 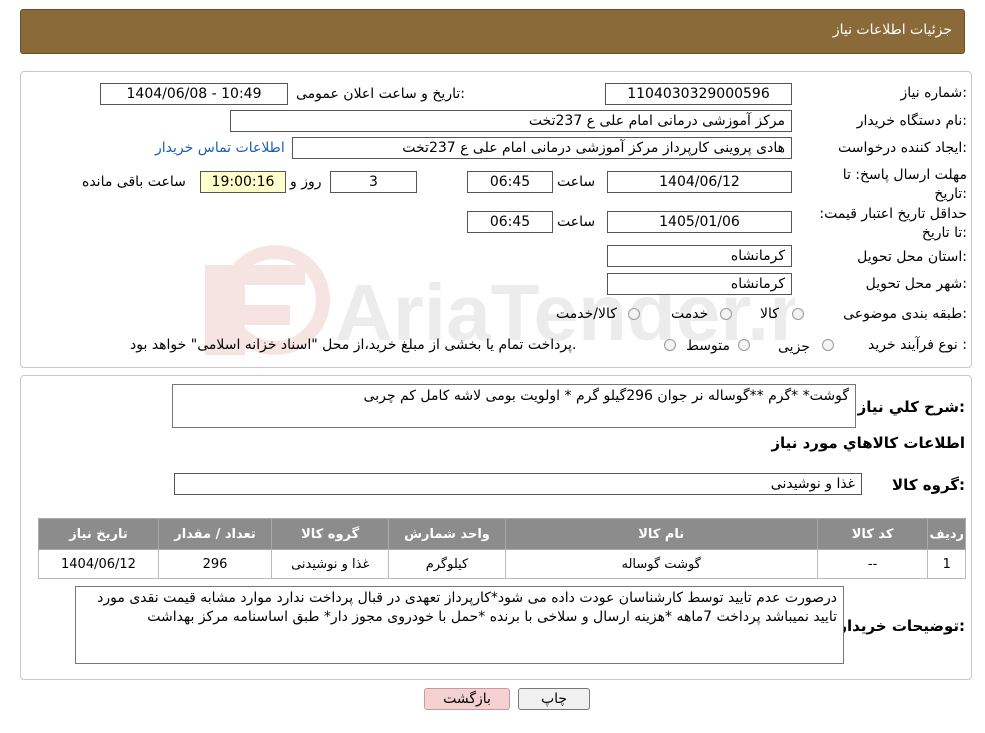 I want to click on col-group-header: گروه کالا, so click(x=330, y=534).